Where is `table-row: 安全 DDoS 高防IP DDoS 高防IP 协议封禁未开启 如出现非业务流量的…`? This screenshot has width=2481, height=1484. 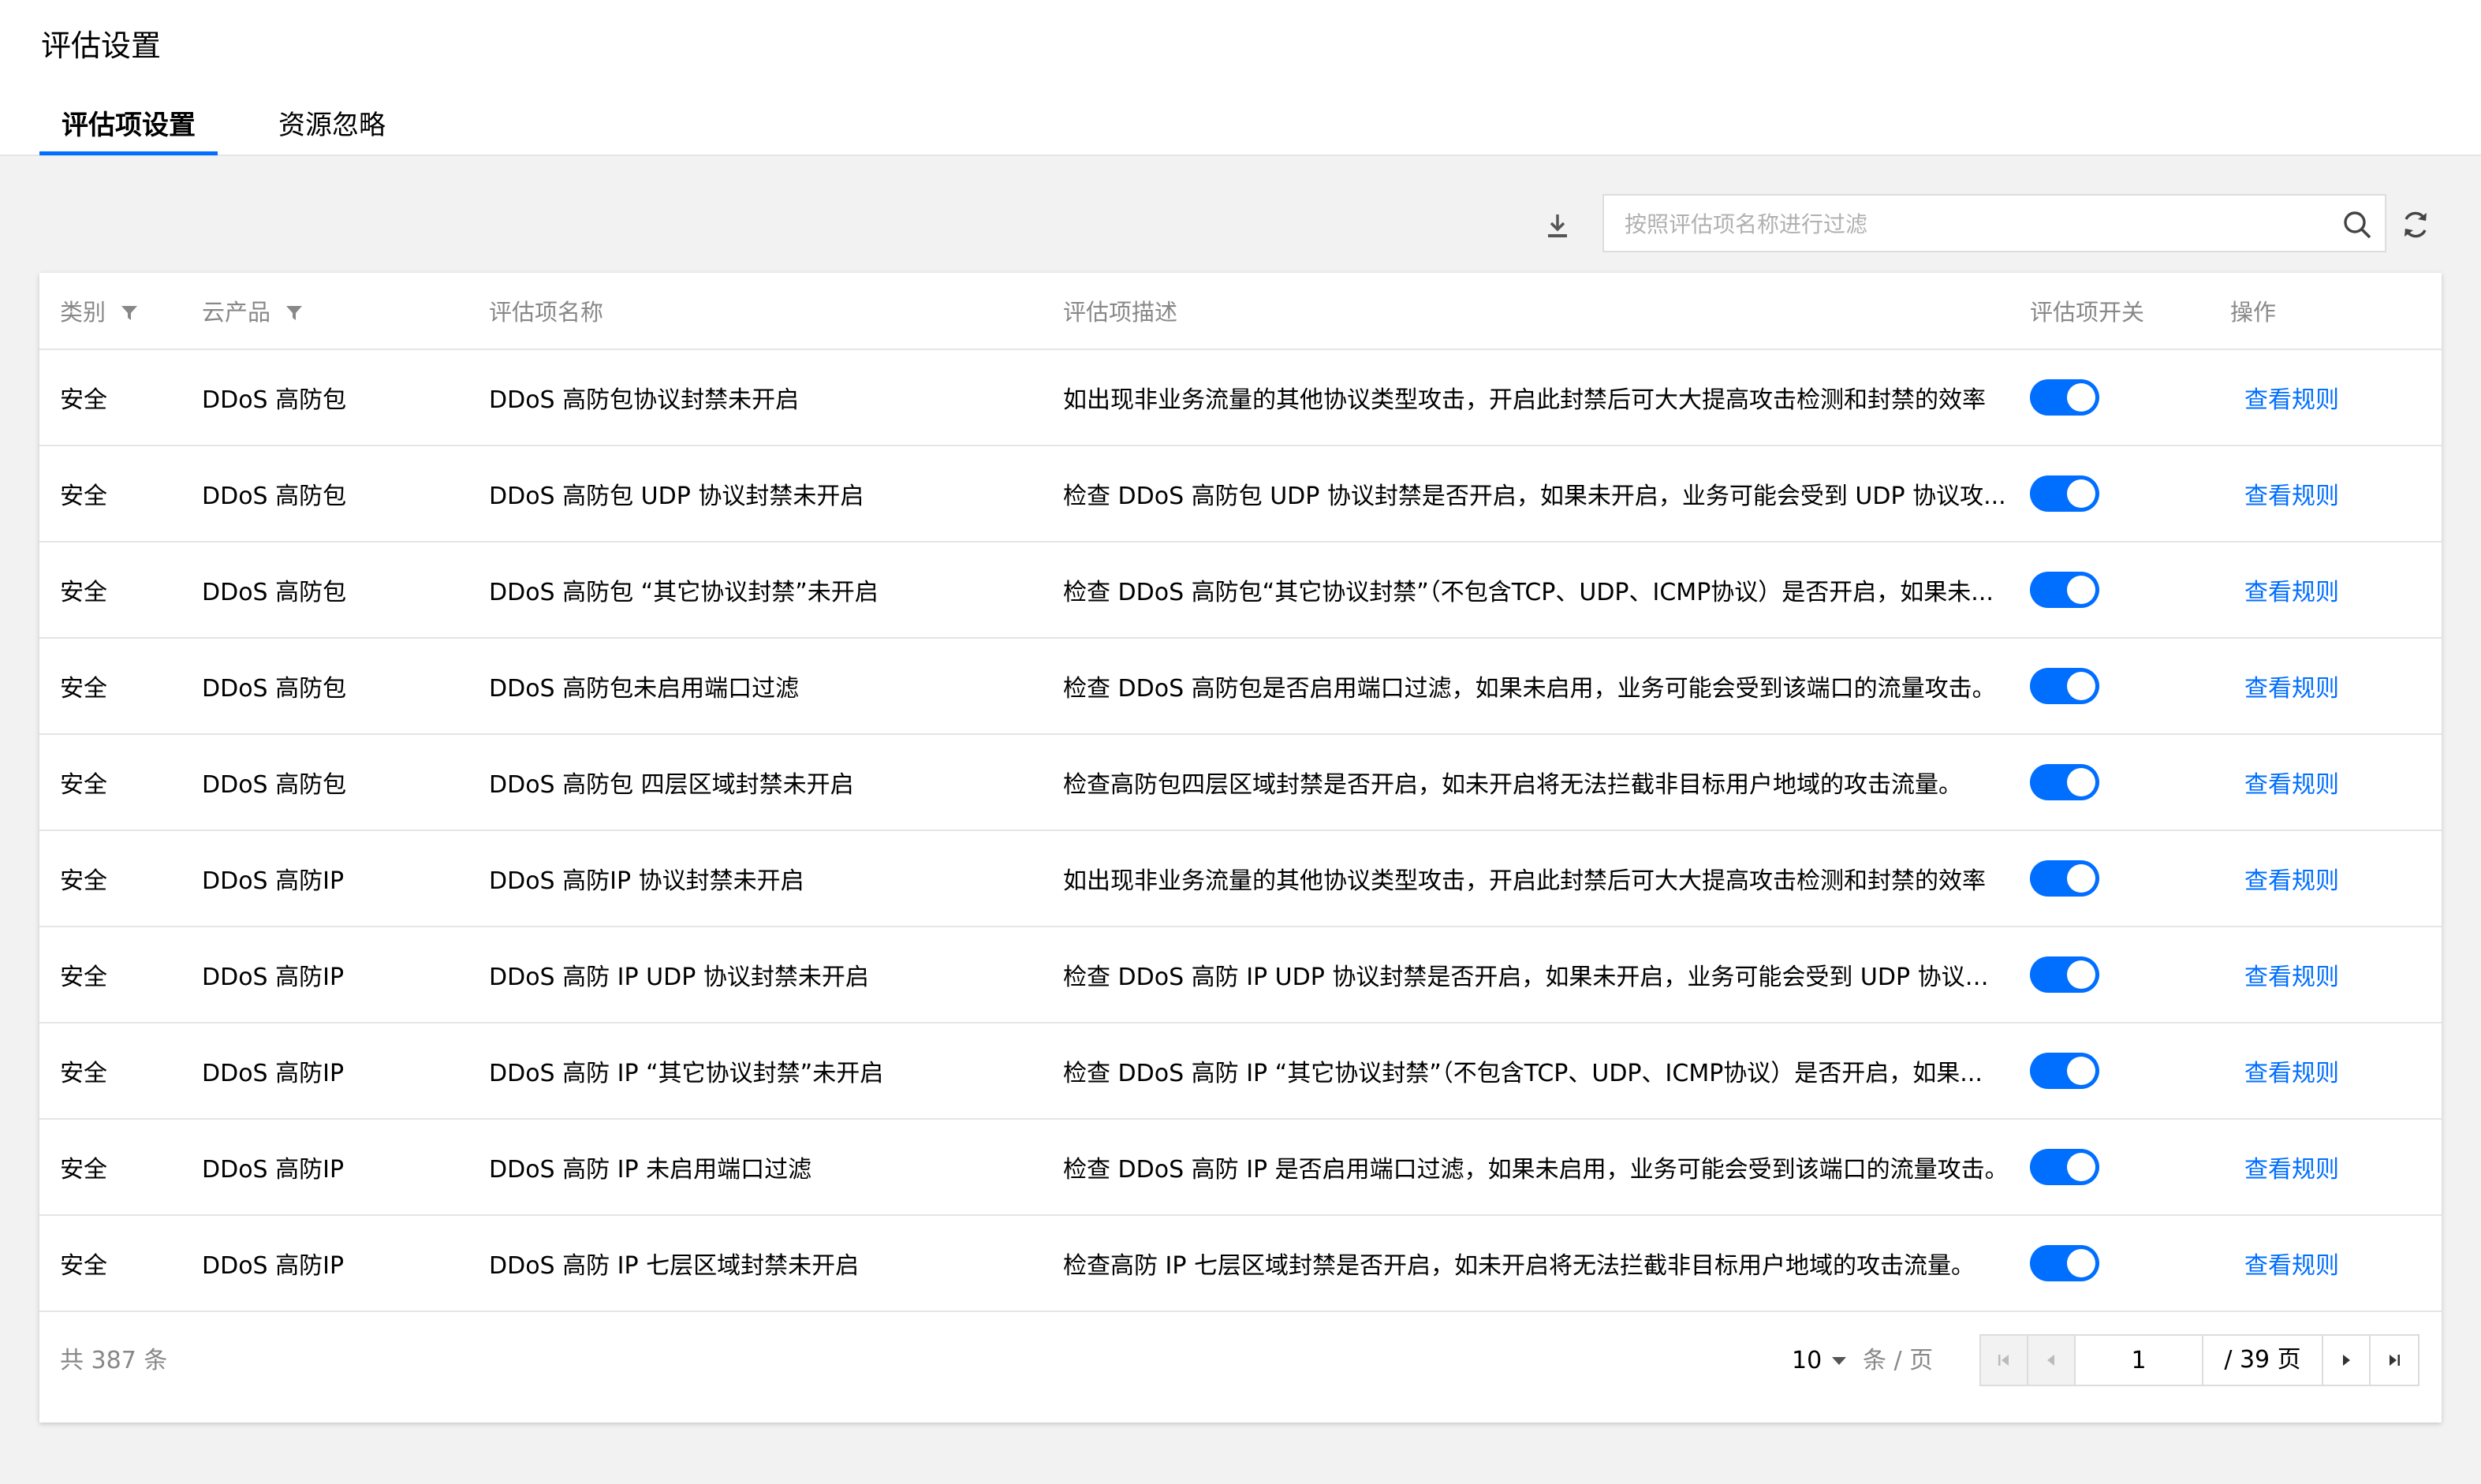 table-row: 安全 DDoS 高防IP DDoS 高防IP 协议封禁未开启 如出现非业务流量的… is located at coordinates (1240, 878).